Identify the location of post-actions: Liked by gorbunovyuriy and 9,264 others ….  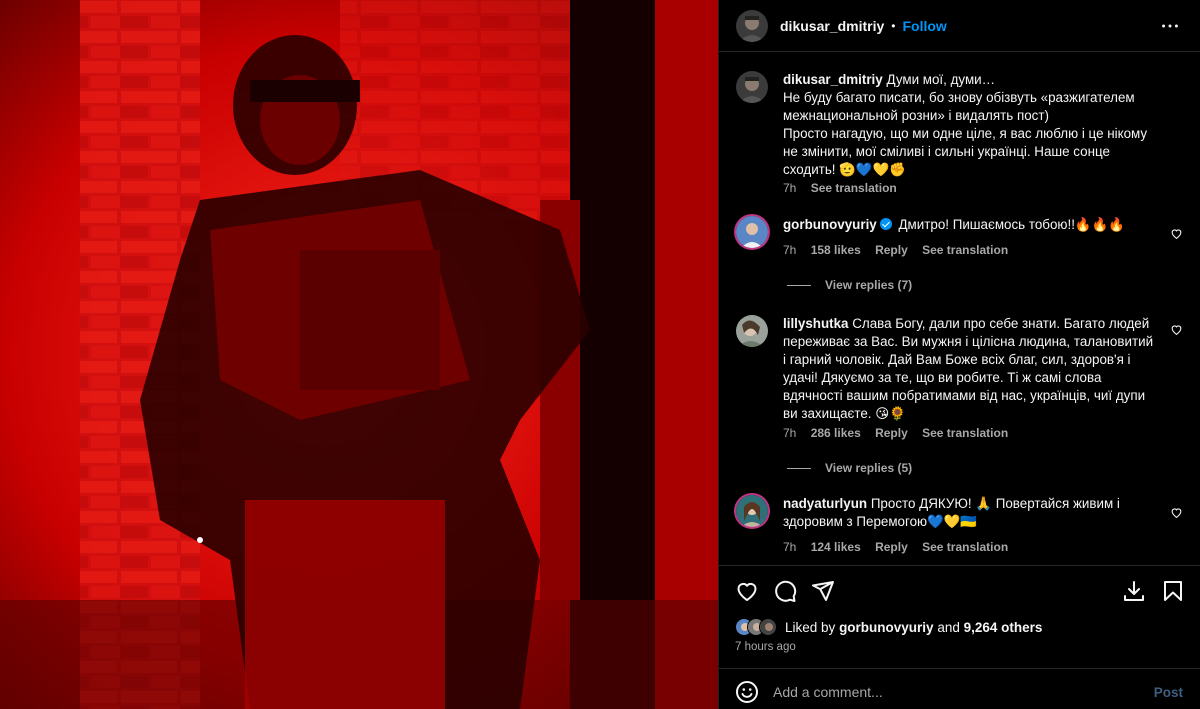
(959, 612).